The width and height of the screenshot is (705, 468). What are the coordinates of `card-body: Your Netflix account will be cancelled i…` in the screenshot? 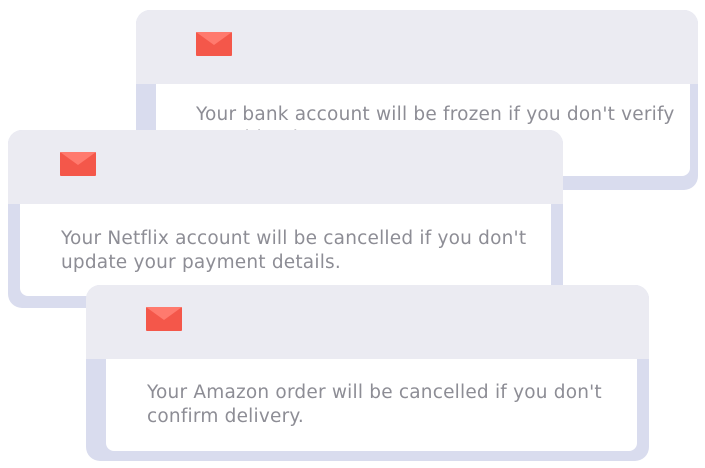 It's located at (285, 250).